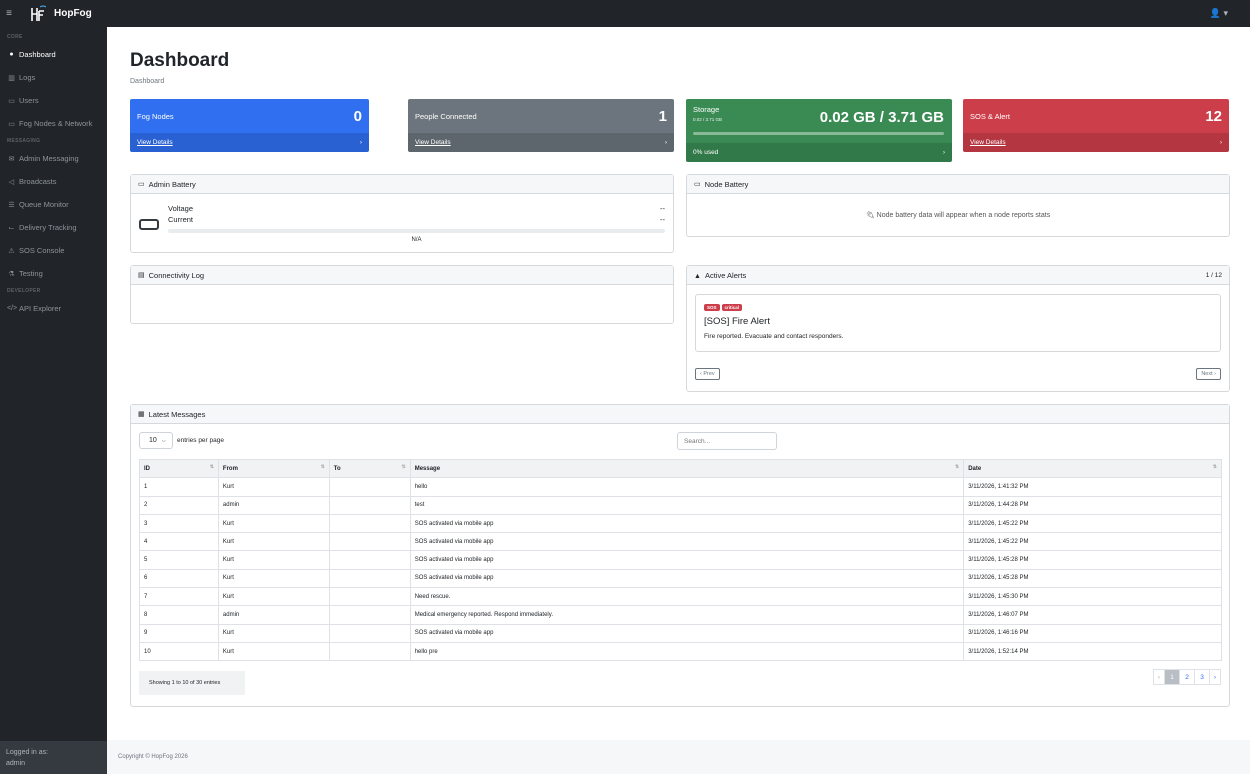  What do you see at coordinates (727, 441) in the screenshot?
I see `search-input` at bounding box center [727, 441].